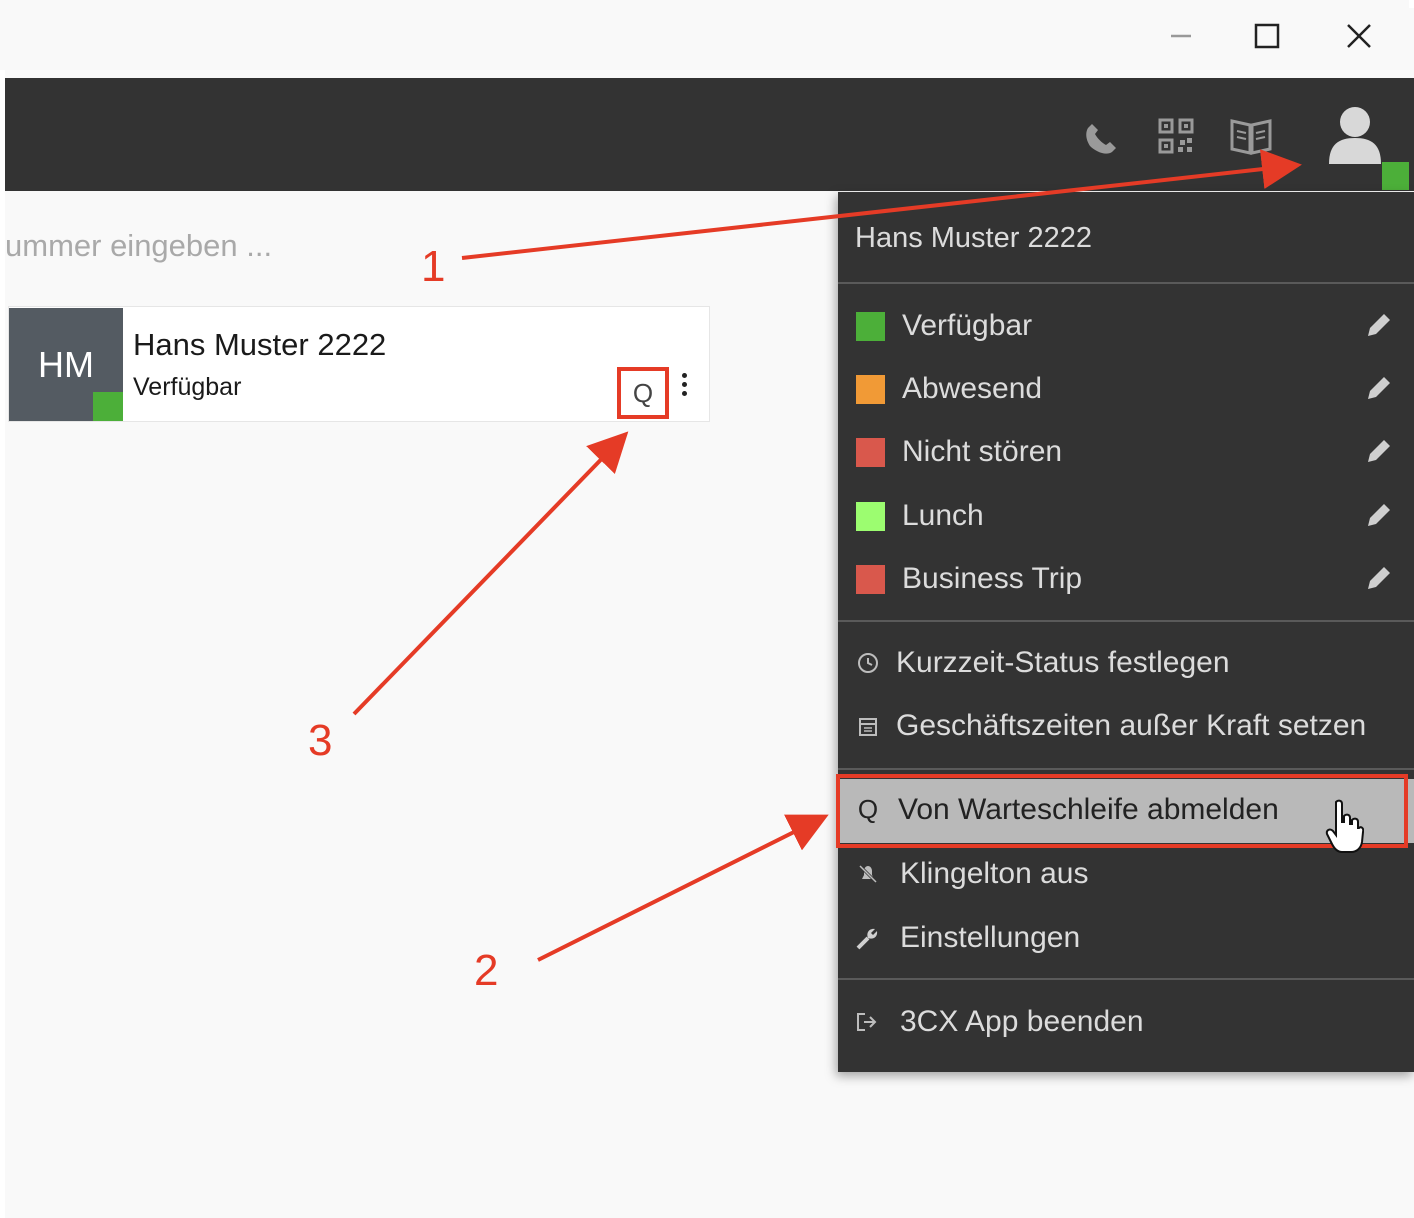 The height and width of the screenshot is (1218, 1414). I want to click on menu-item-label: 3CX App beenden, so click(1022, 1021).